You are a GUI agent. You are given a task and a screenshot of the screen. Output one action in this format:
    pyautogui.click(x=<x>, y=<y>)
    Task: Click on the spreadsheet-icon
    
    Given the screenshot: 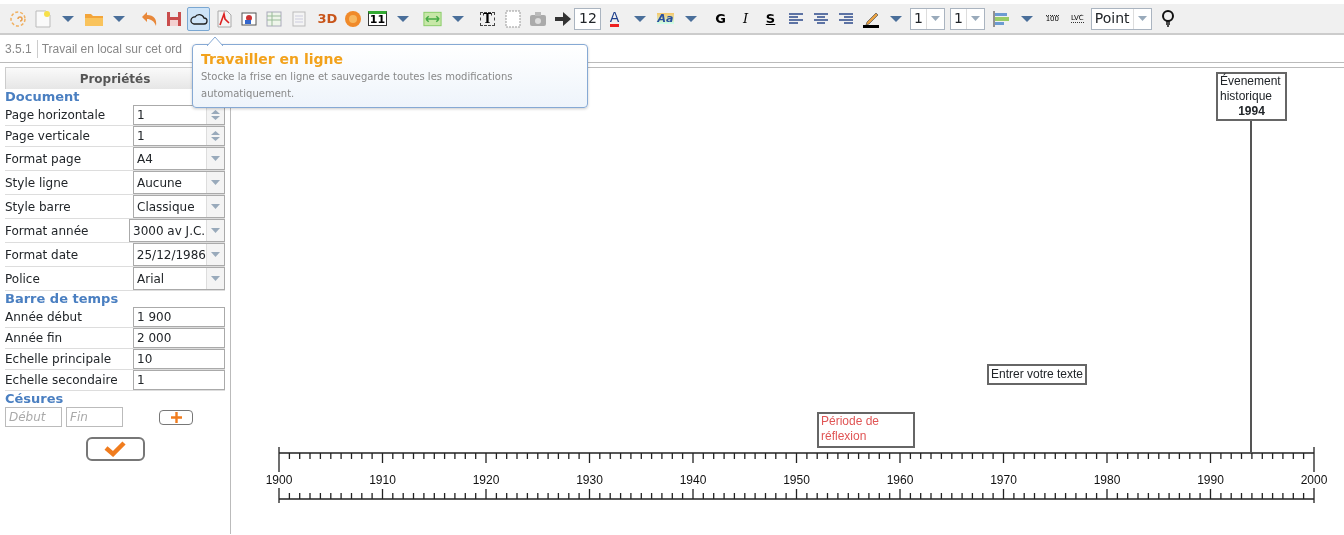 What is the action you would take?
    pyautogui.click(x=273, y=18)
    